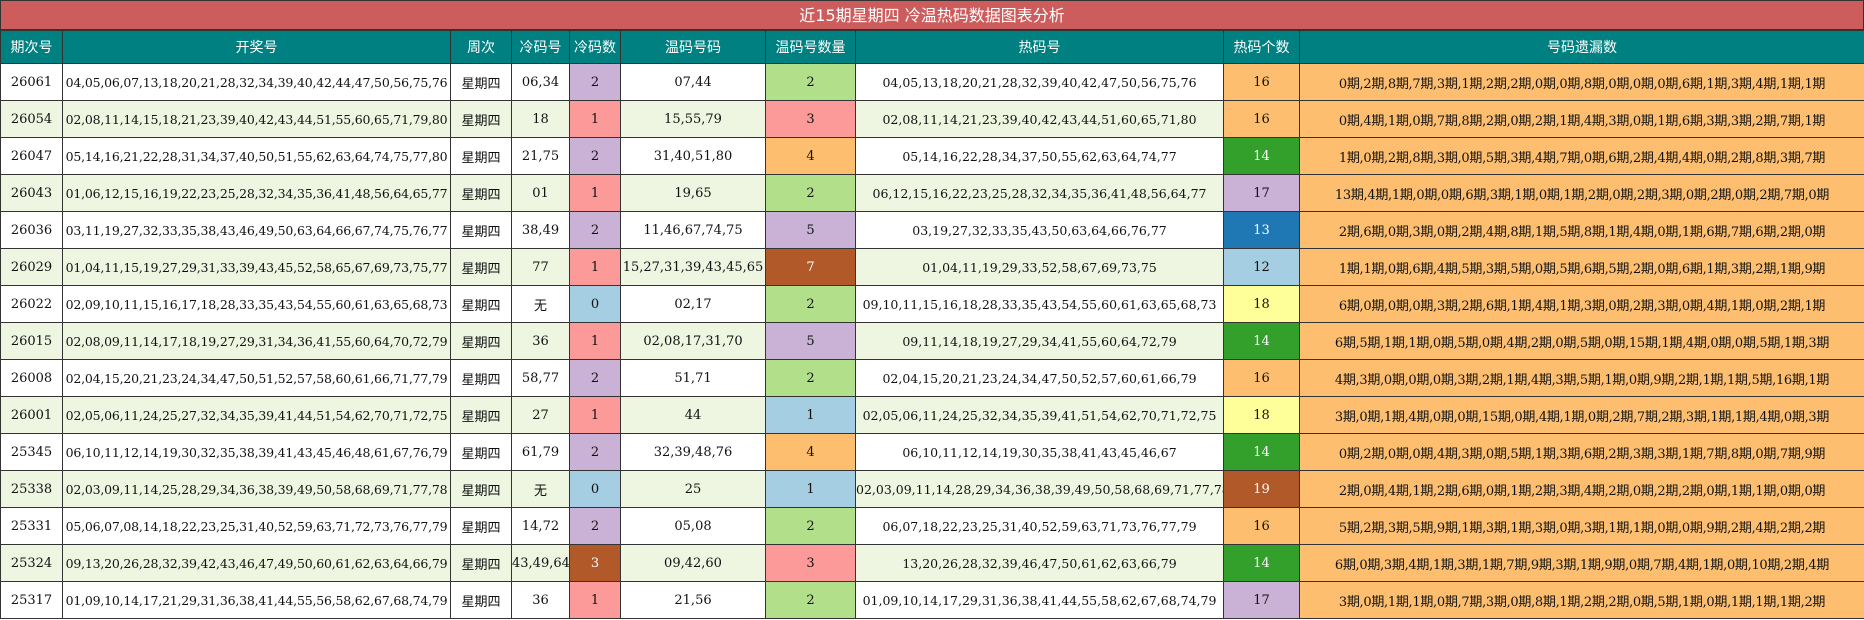  What do you see at coordinates (540, 452) in the screenshot?
I see `cold-numbers-cell: 61,79` at bounding box center [540, 452].